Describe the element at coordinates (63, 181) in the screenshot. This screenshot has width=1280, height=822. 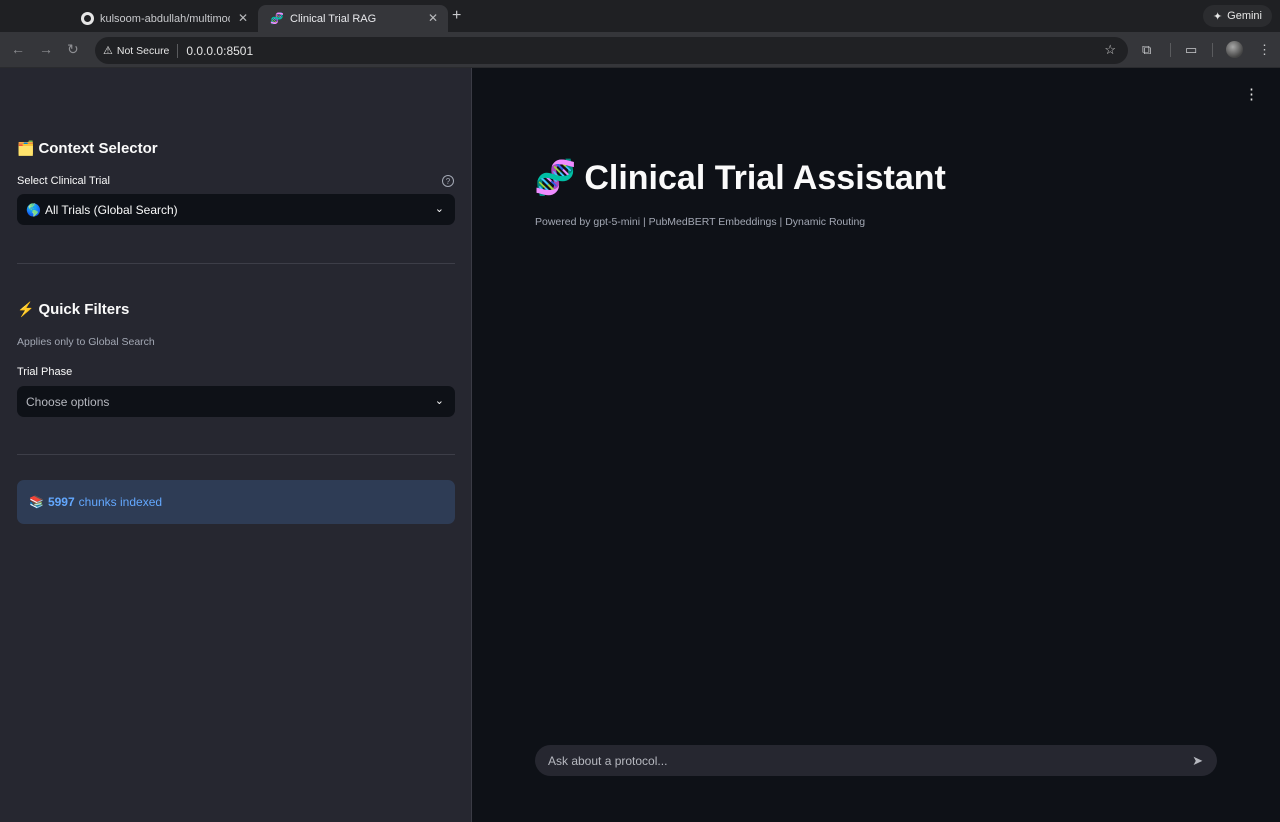
I see `select-trial-label: Select Clinical Trial` at that location.